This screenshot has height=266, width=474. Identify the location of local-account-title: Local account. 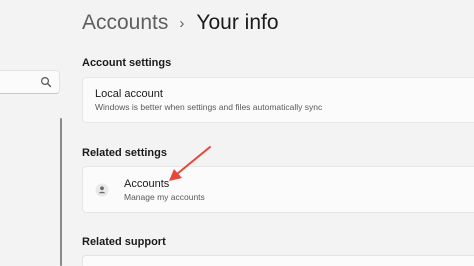
(129, 94).